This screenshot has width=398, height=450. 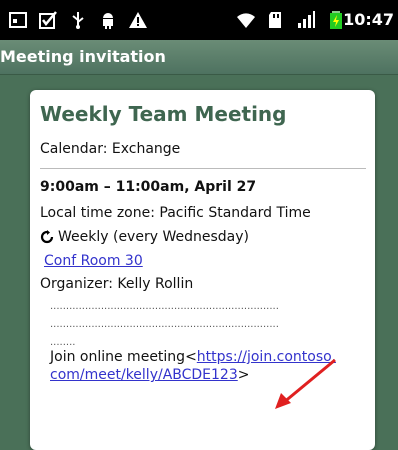 What do you see at coordinates (47, 237) in the screenshot?
I see `recurrence-icon` at bounding box center [47, 237].